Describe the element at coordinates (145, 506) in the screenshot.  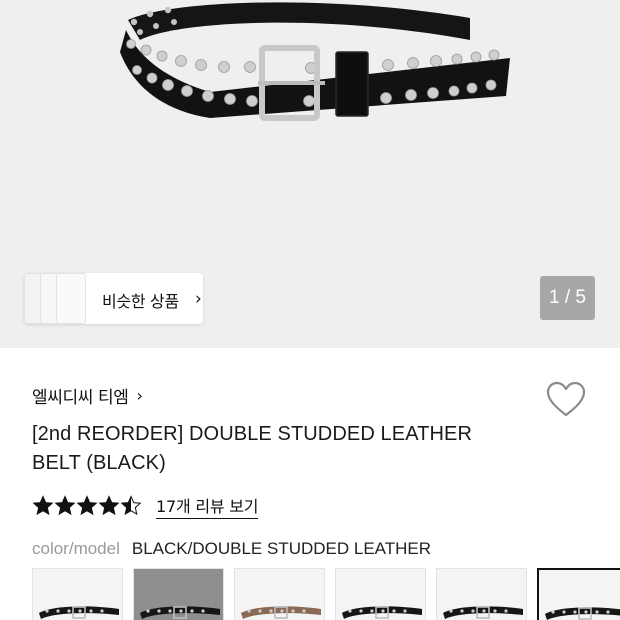
I see `rating-row: 17개 리뷰 보기` at that location.